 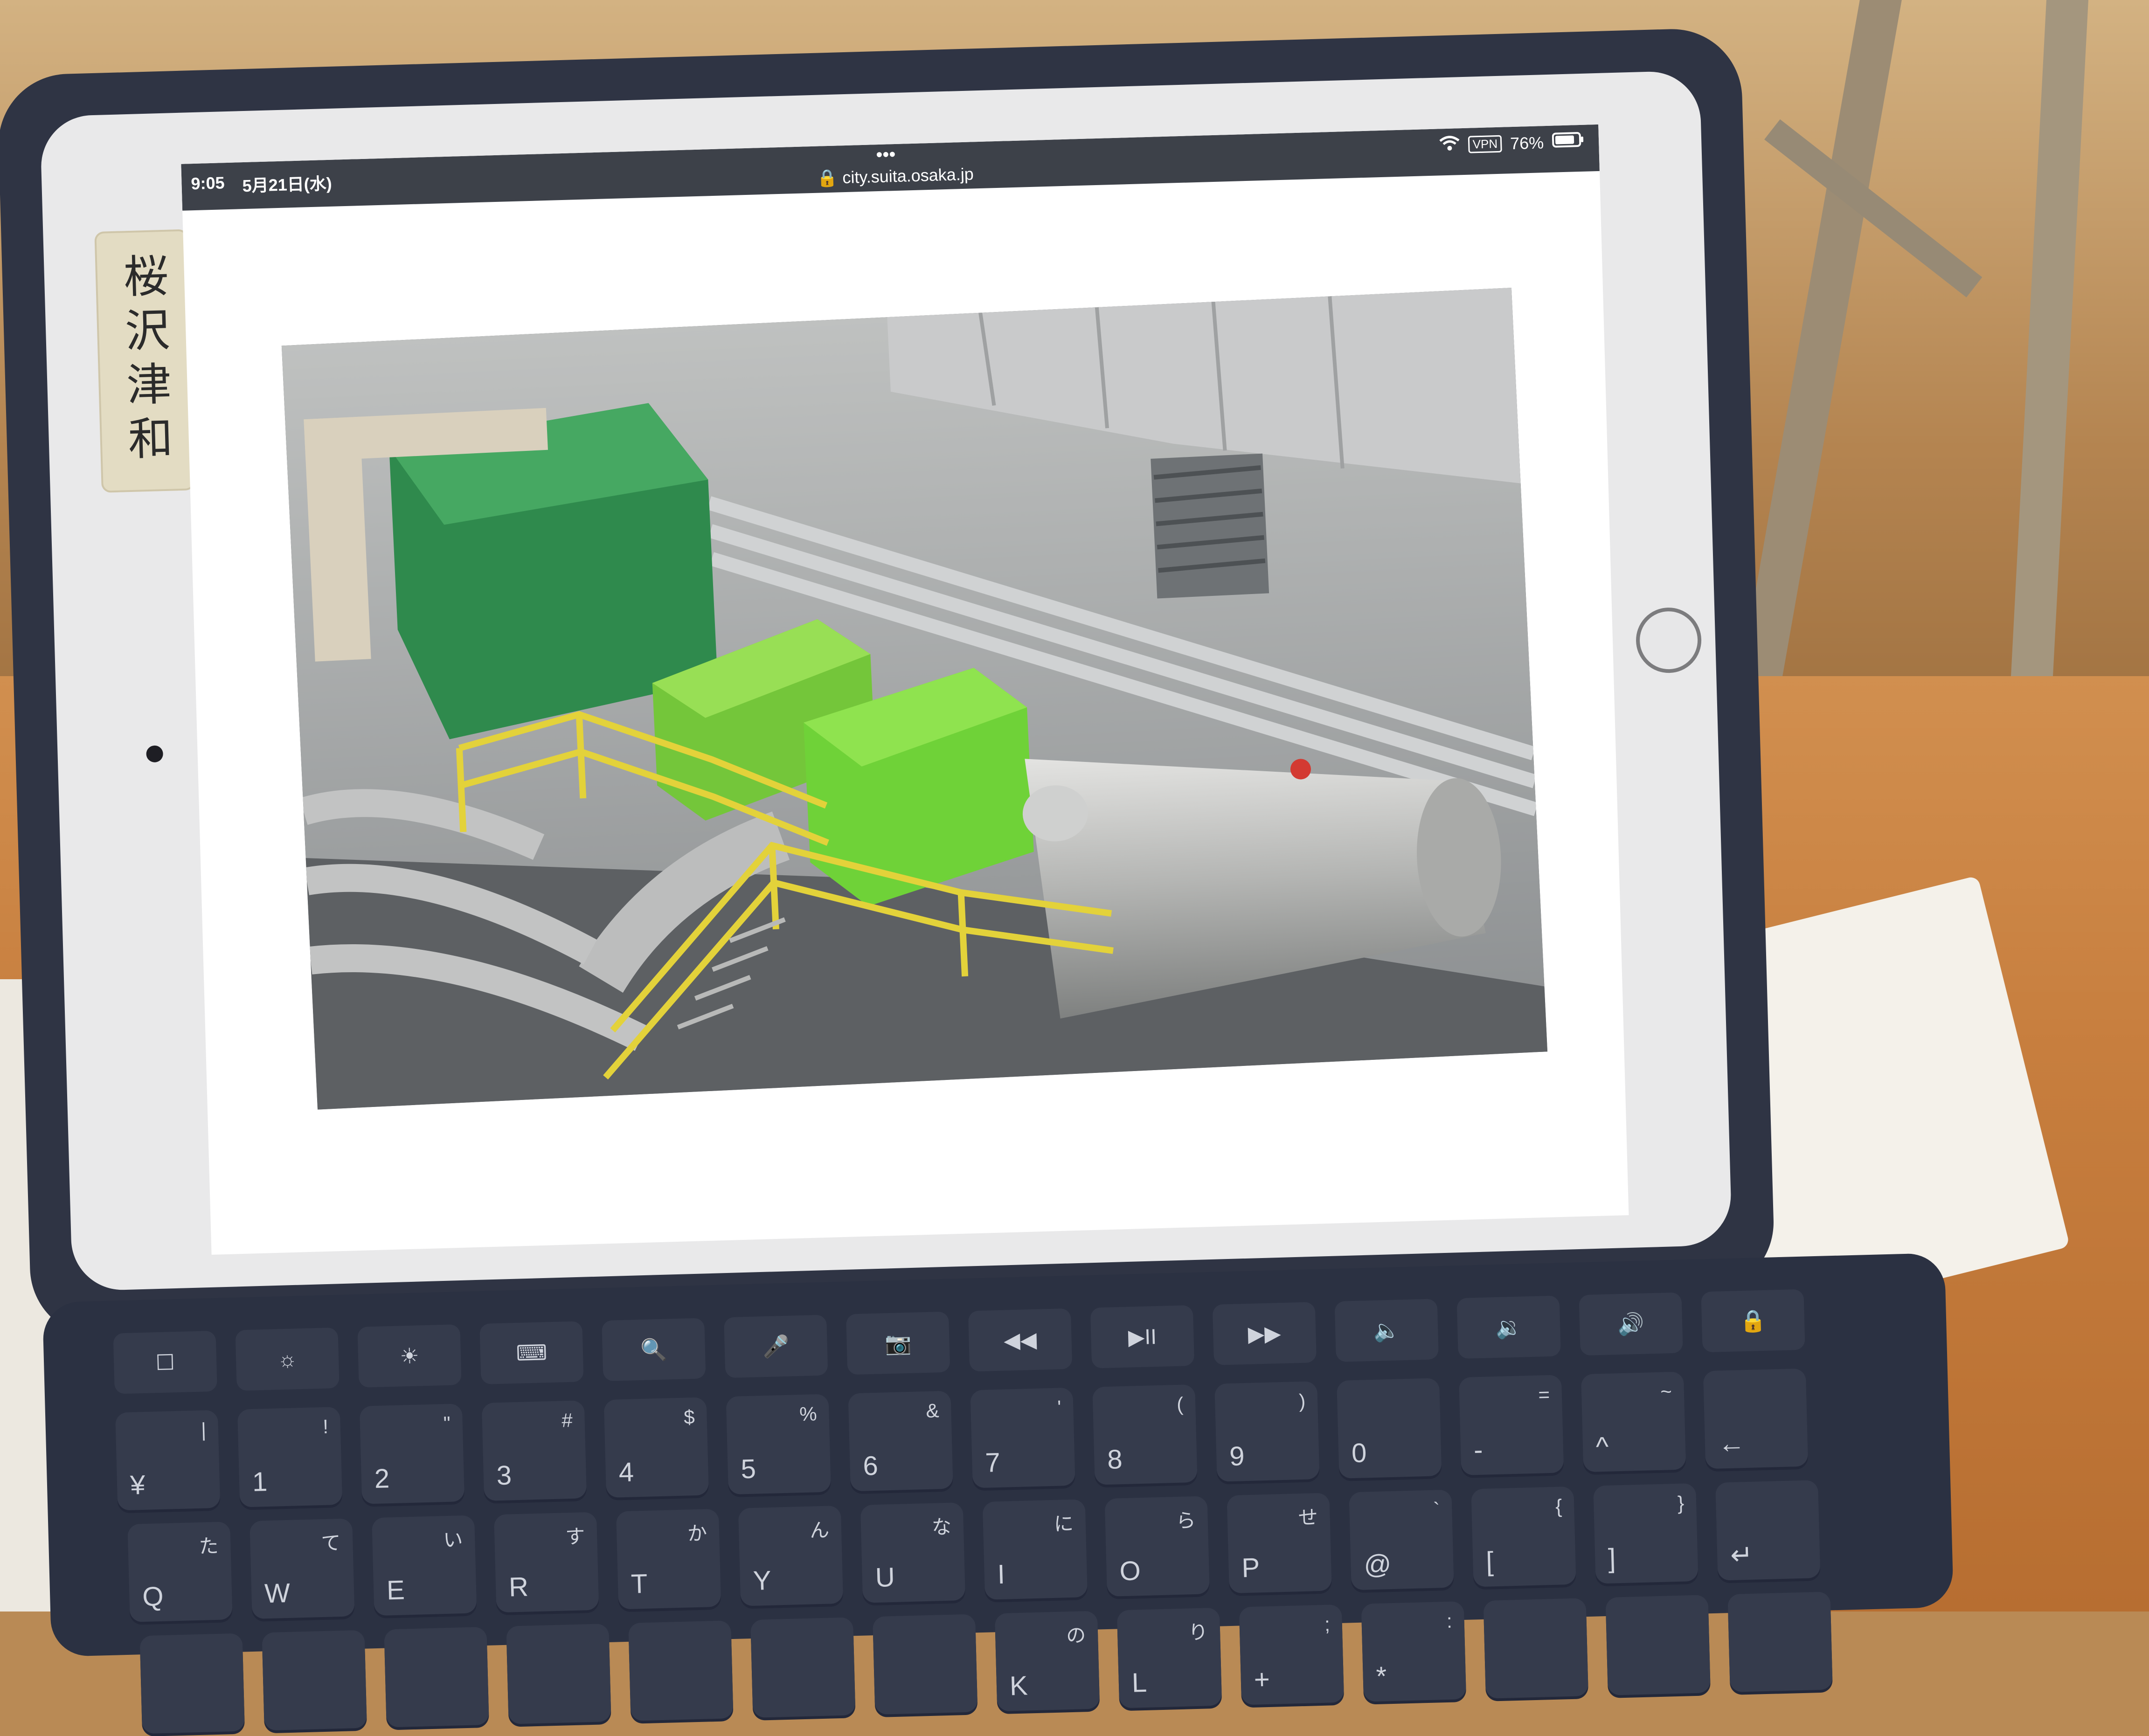 I want to click on key-secondary-label: り, so click(x=1198, y=1632).